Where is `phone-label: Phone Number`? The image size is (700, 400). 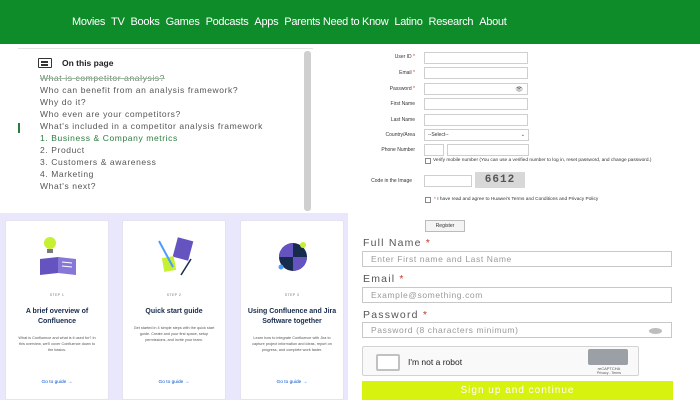 phone-label: Phone Number is located at coordinates (398, 150).